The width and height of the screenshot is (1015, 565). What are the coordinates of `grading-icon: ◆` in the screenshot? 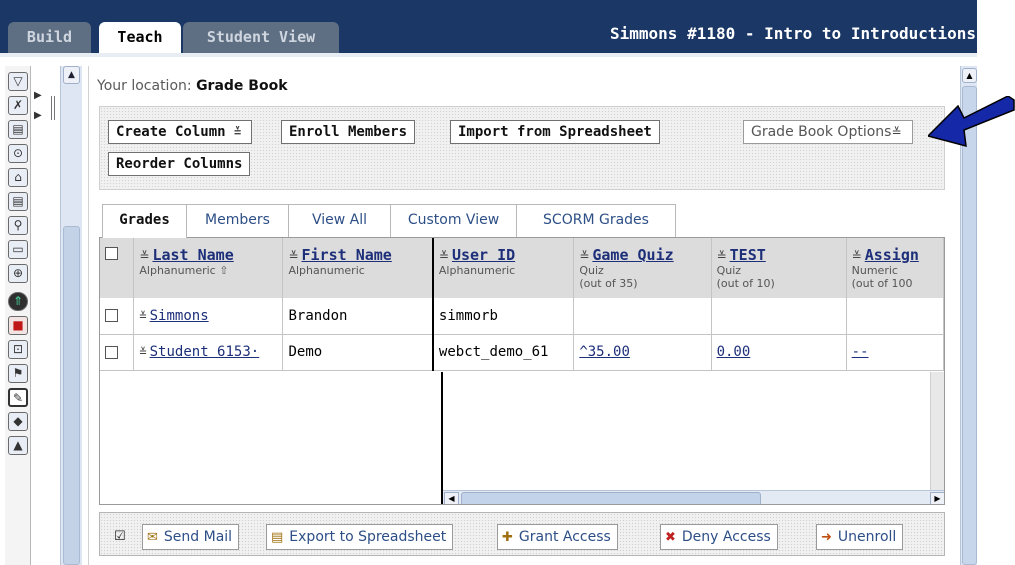 It's located at (18, 421).